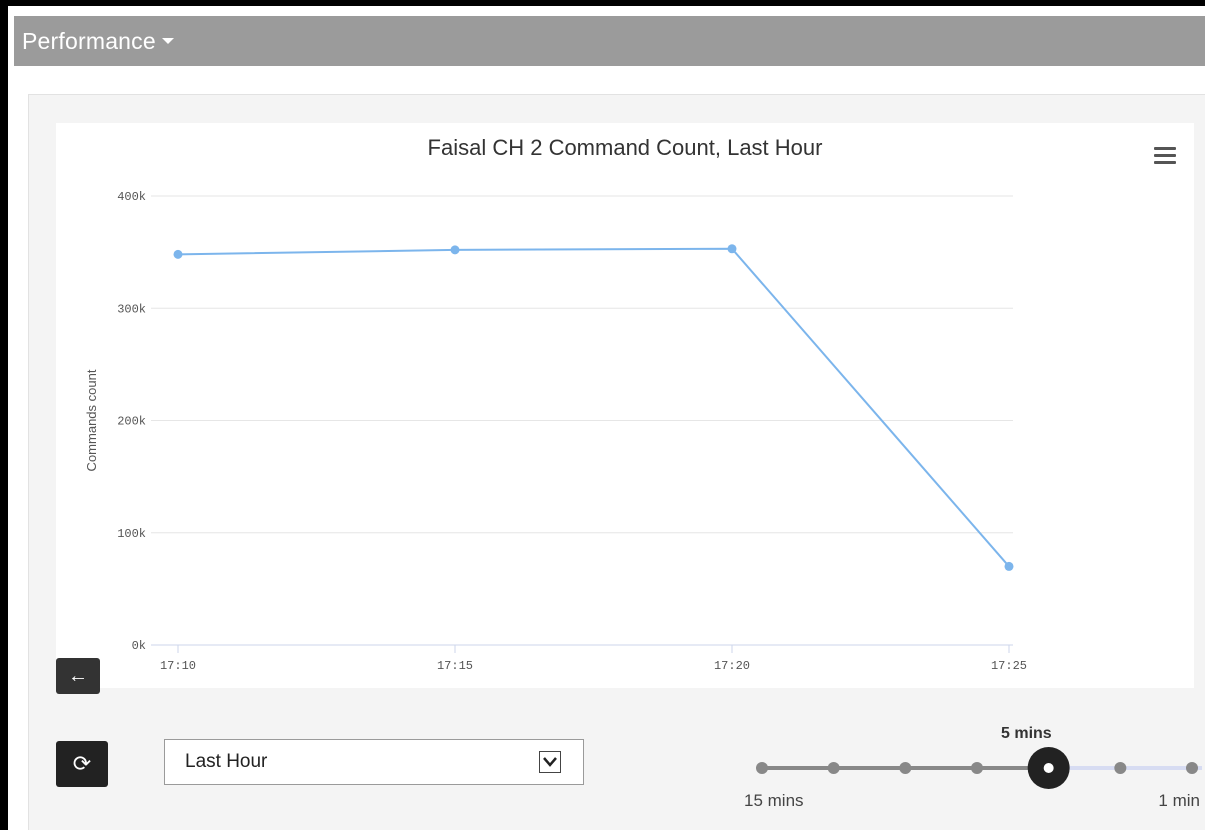 Image resolution: width=1205 pixels, height=830 pixels. What do you see at coordinates (139, 646) in the screenshot?
I see `y-tick-label: 0k` at bounding box center [139, 646].